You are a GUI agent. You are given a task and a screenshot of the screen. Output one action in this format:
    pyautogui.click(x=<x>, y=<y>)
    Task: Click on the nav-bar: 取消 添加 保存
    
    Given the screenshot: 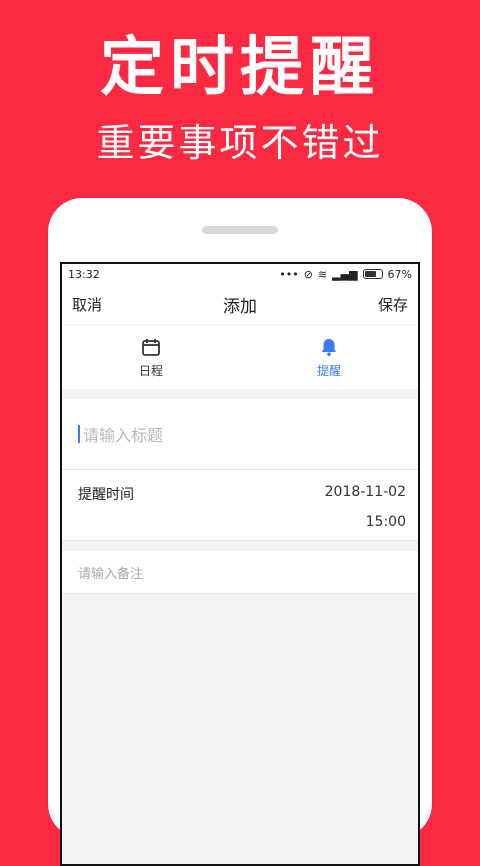 What is the action you would take?
    pyautogui.click(x=240, y=304)
    